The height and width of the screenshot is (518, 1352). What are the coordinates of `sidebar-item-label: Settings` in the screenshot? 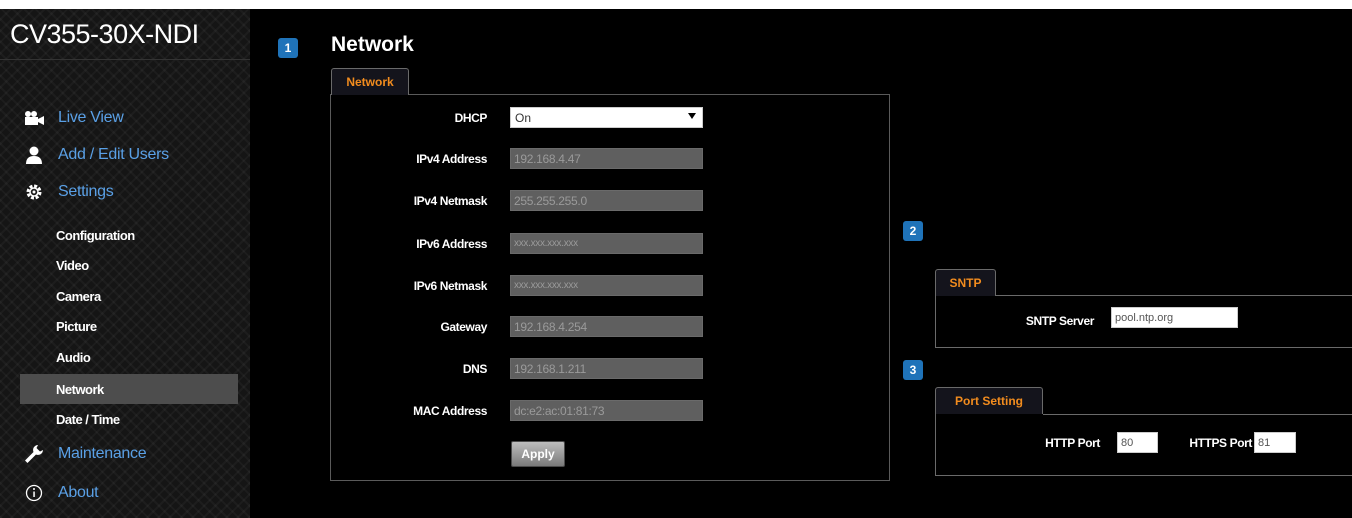 It's located at (86, 191).